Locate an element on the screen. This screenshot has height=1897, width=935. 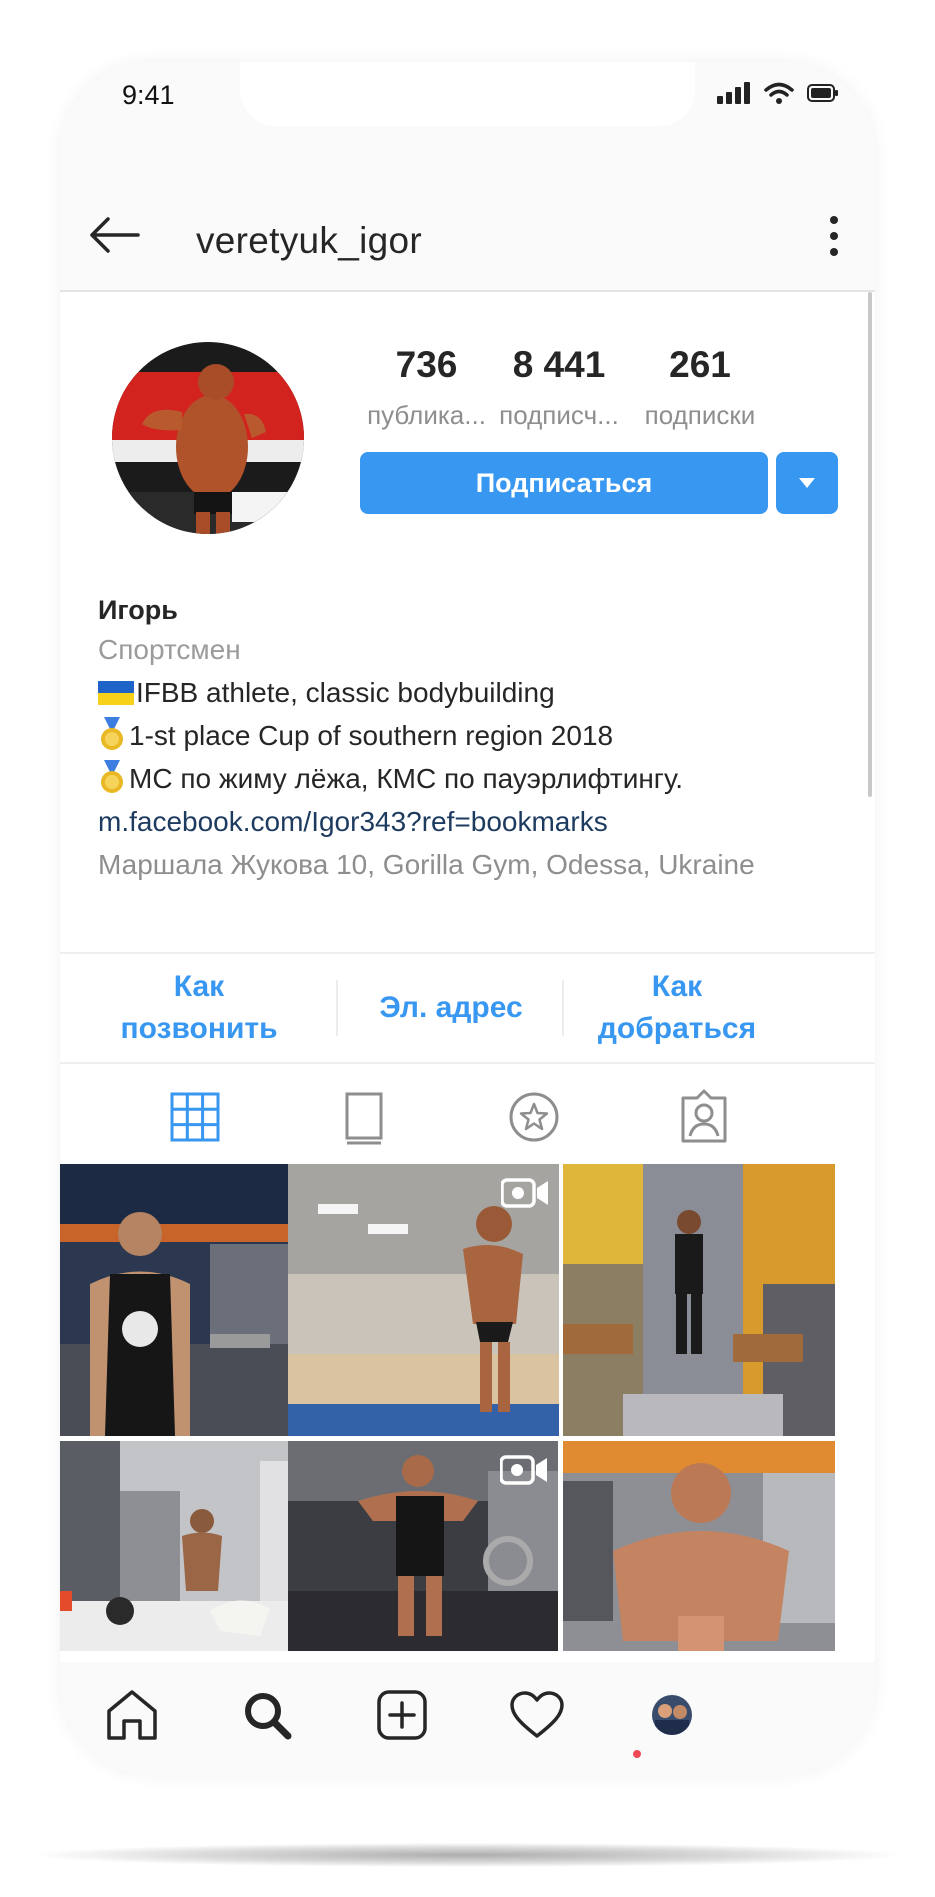
grid-icon is located at coordinates (195, 1117).